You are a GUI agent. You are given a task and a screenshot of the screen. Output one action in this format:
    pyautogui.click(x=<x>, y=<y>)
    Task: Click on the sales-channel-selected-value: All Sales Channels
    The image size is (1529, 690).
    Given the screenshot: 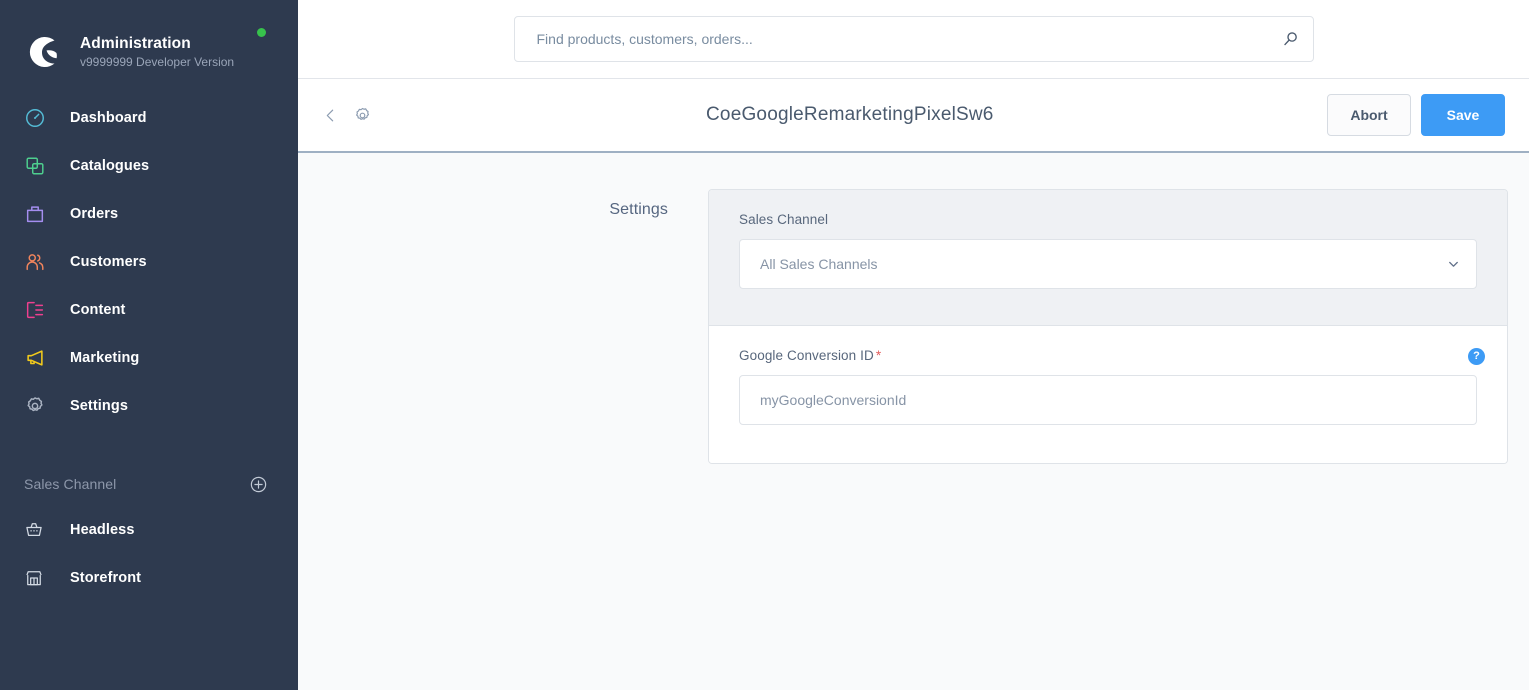 What is the action you would take?
    pyautogui.click(x=819, y=264)
    